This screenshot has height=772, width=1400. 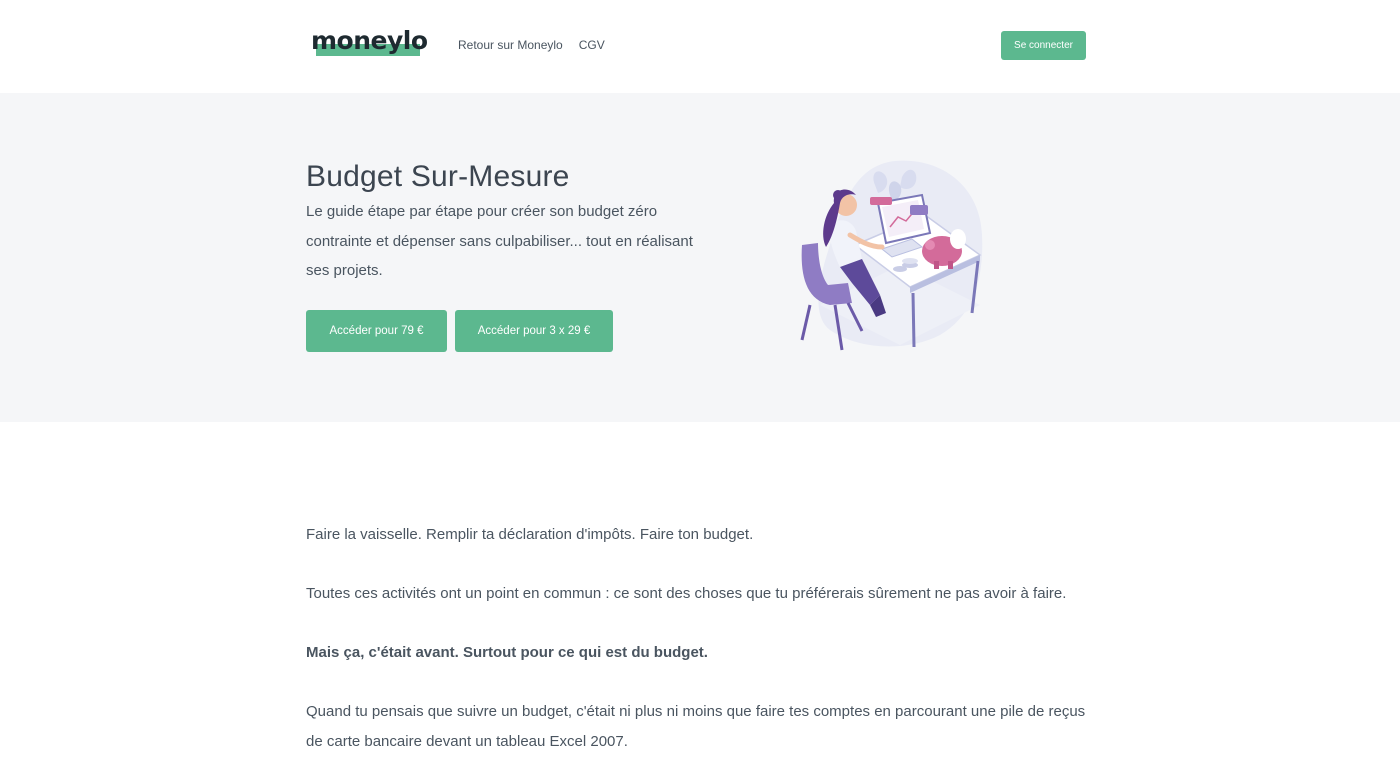 I want to click on buy-3x29-button: Accéder pour 3 x 29 €, so click(x=534, y=331).